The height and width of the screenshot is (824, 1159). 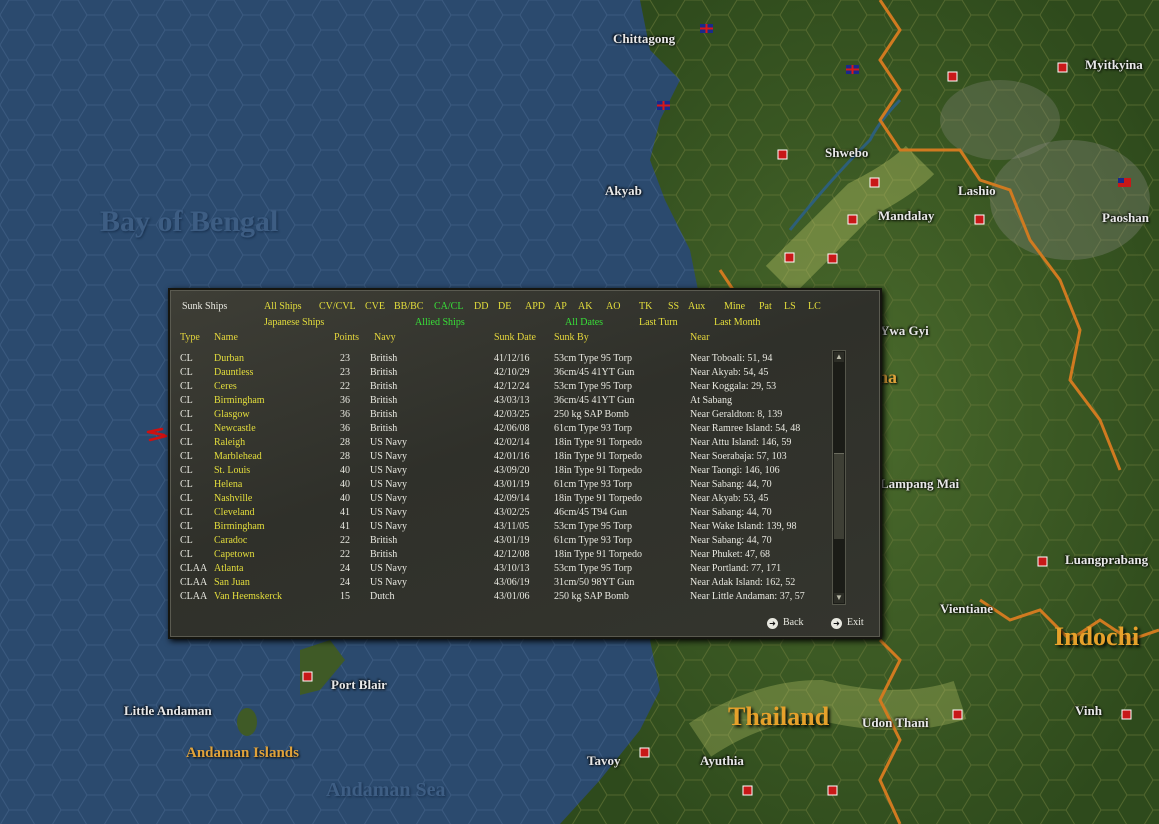 What do you see at coordinates (729, 372) in the screenshot?
I see `cell-near: Near Akyab: 54, 45` at bounding box center [729, 372].